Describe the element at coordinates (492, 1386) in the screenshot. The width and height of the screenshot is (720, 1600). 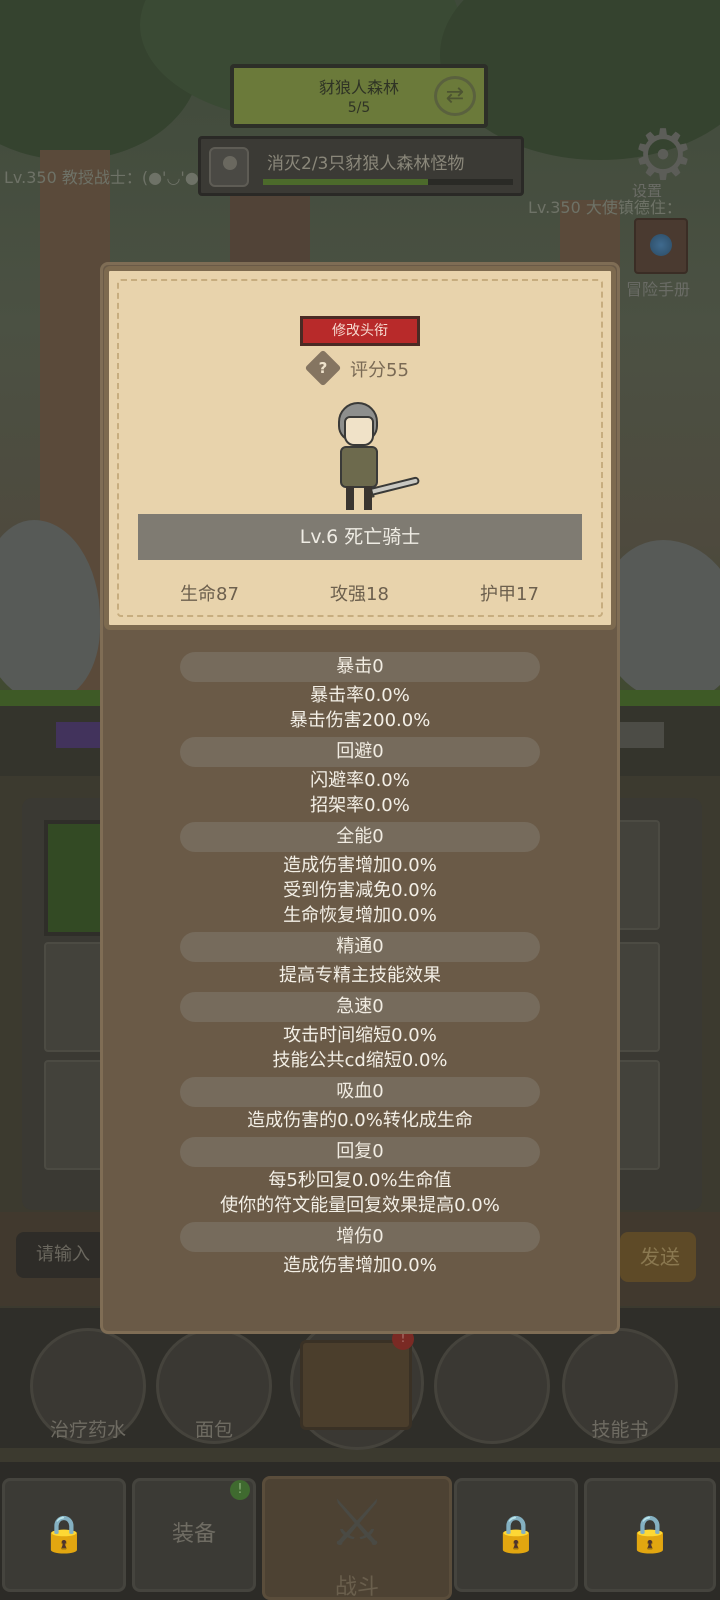
I see `lock-icon` at that location.